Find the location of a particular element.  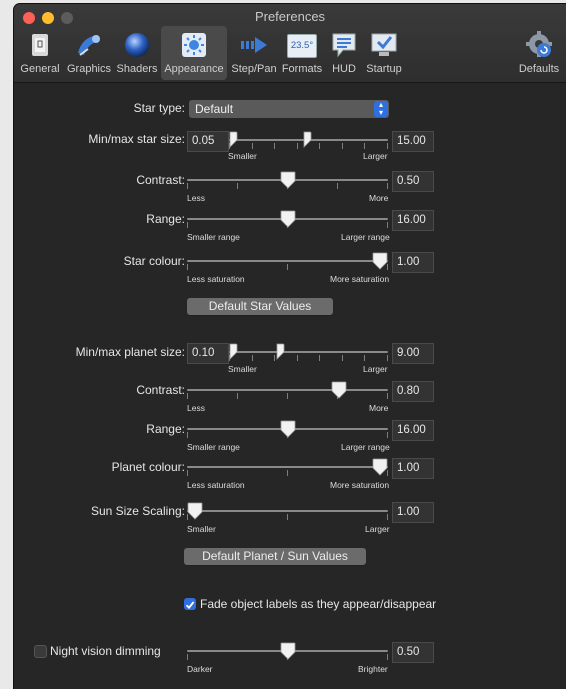

star-range-slider is located at coordinates (287, 219).